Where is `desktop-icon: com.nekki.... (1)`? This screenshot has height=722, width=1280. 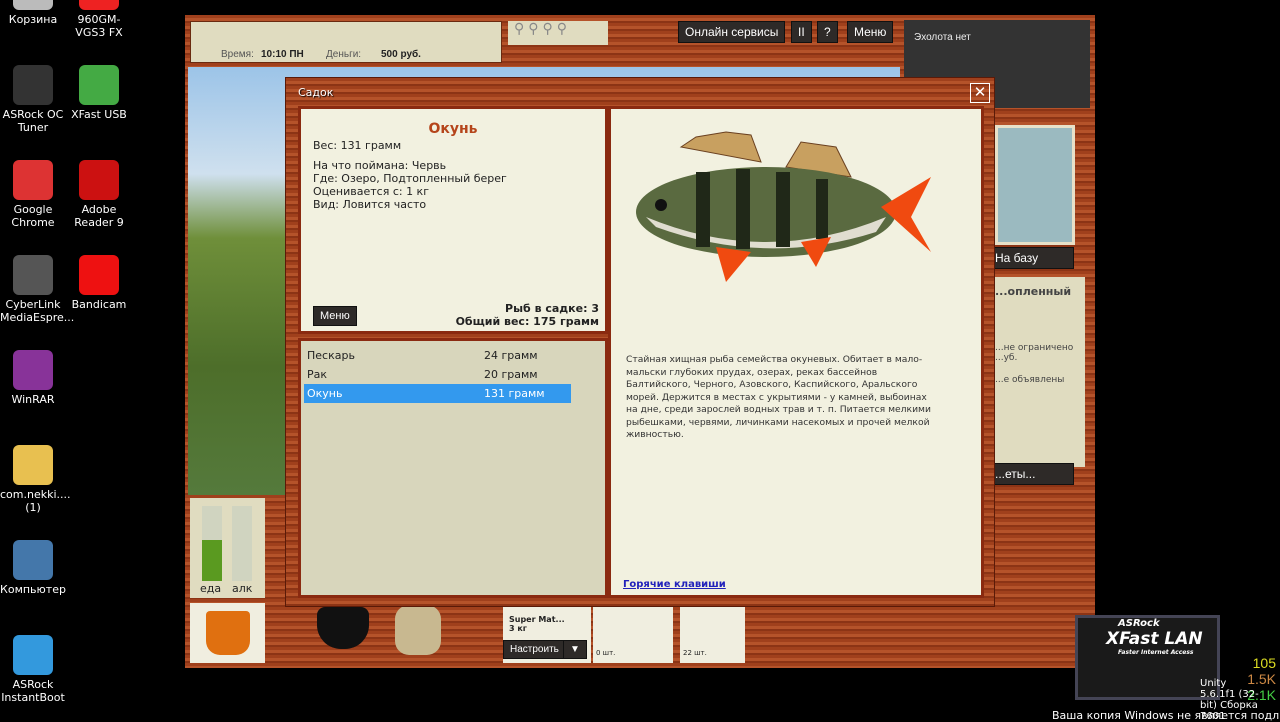
desktop-icon: com.nekki.... (1) is located at coordinates (35, 479).